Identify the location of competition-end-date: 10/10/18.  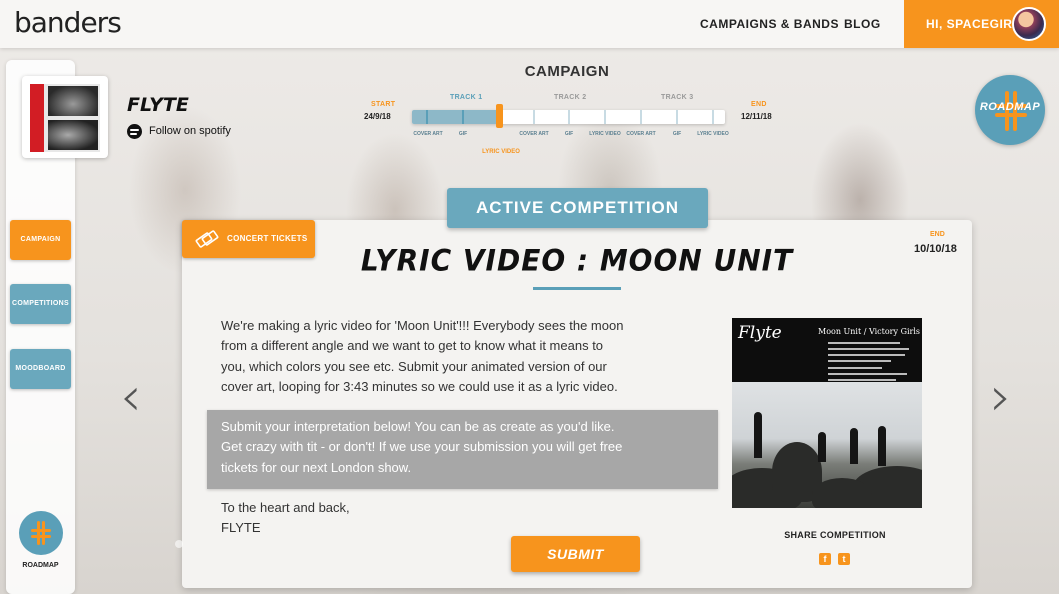
(935, 249).